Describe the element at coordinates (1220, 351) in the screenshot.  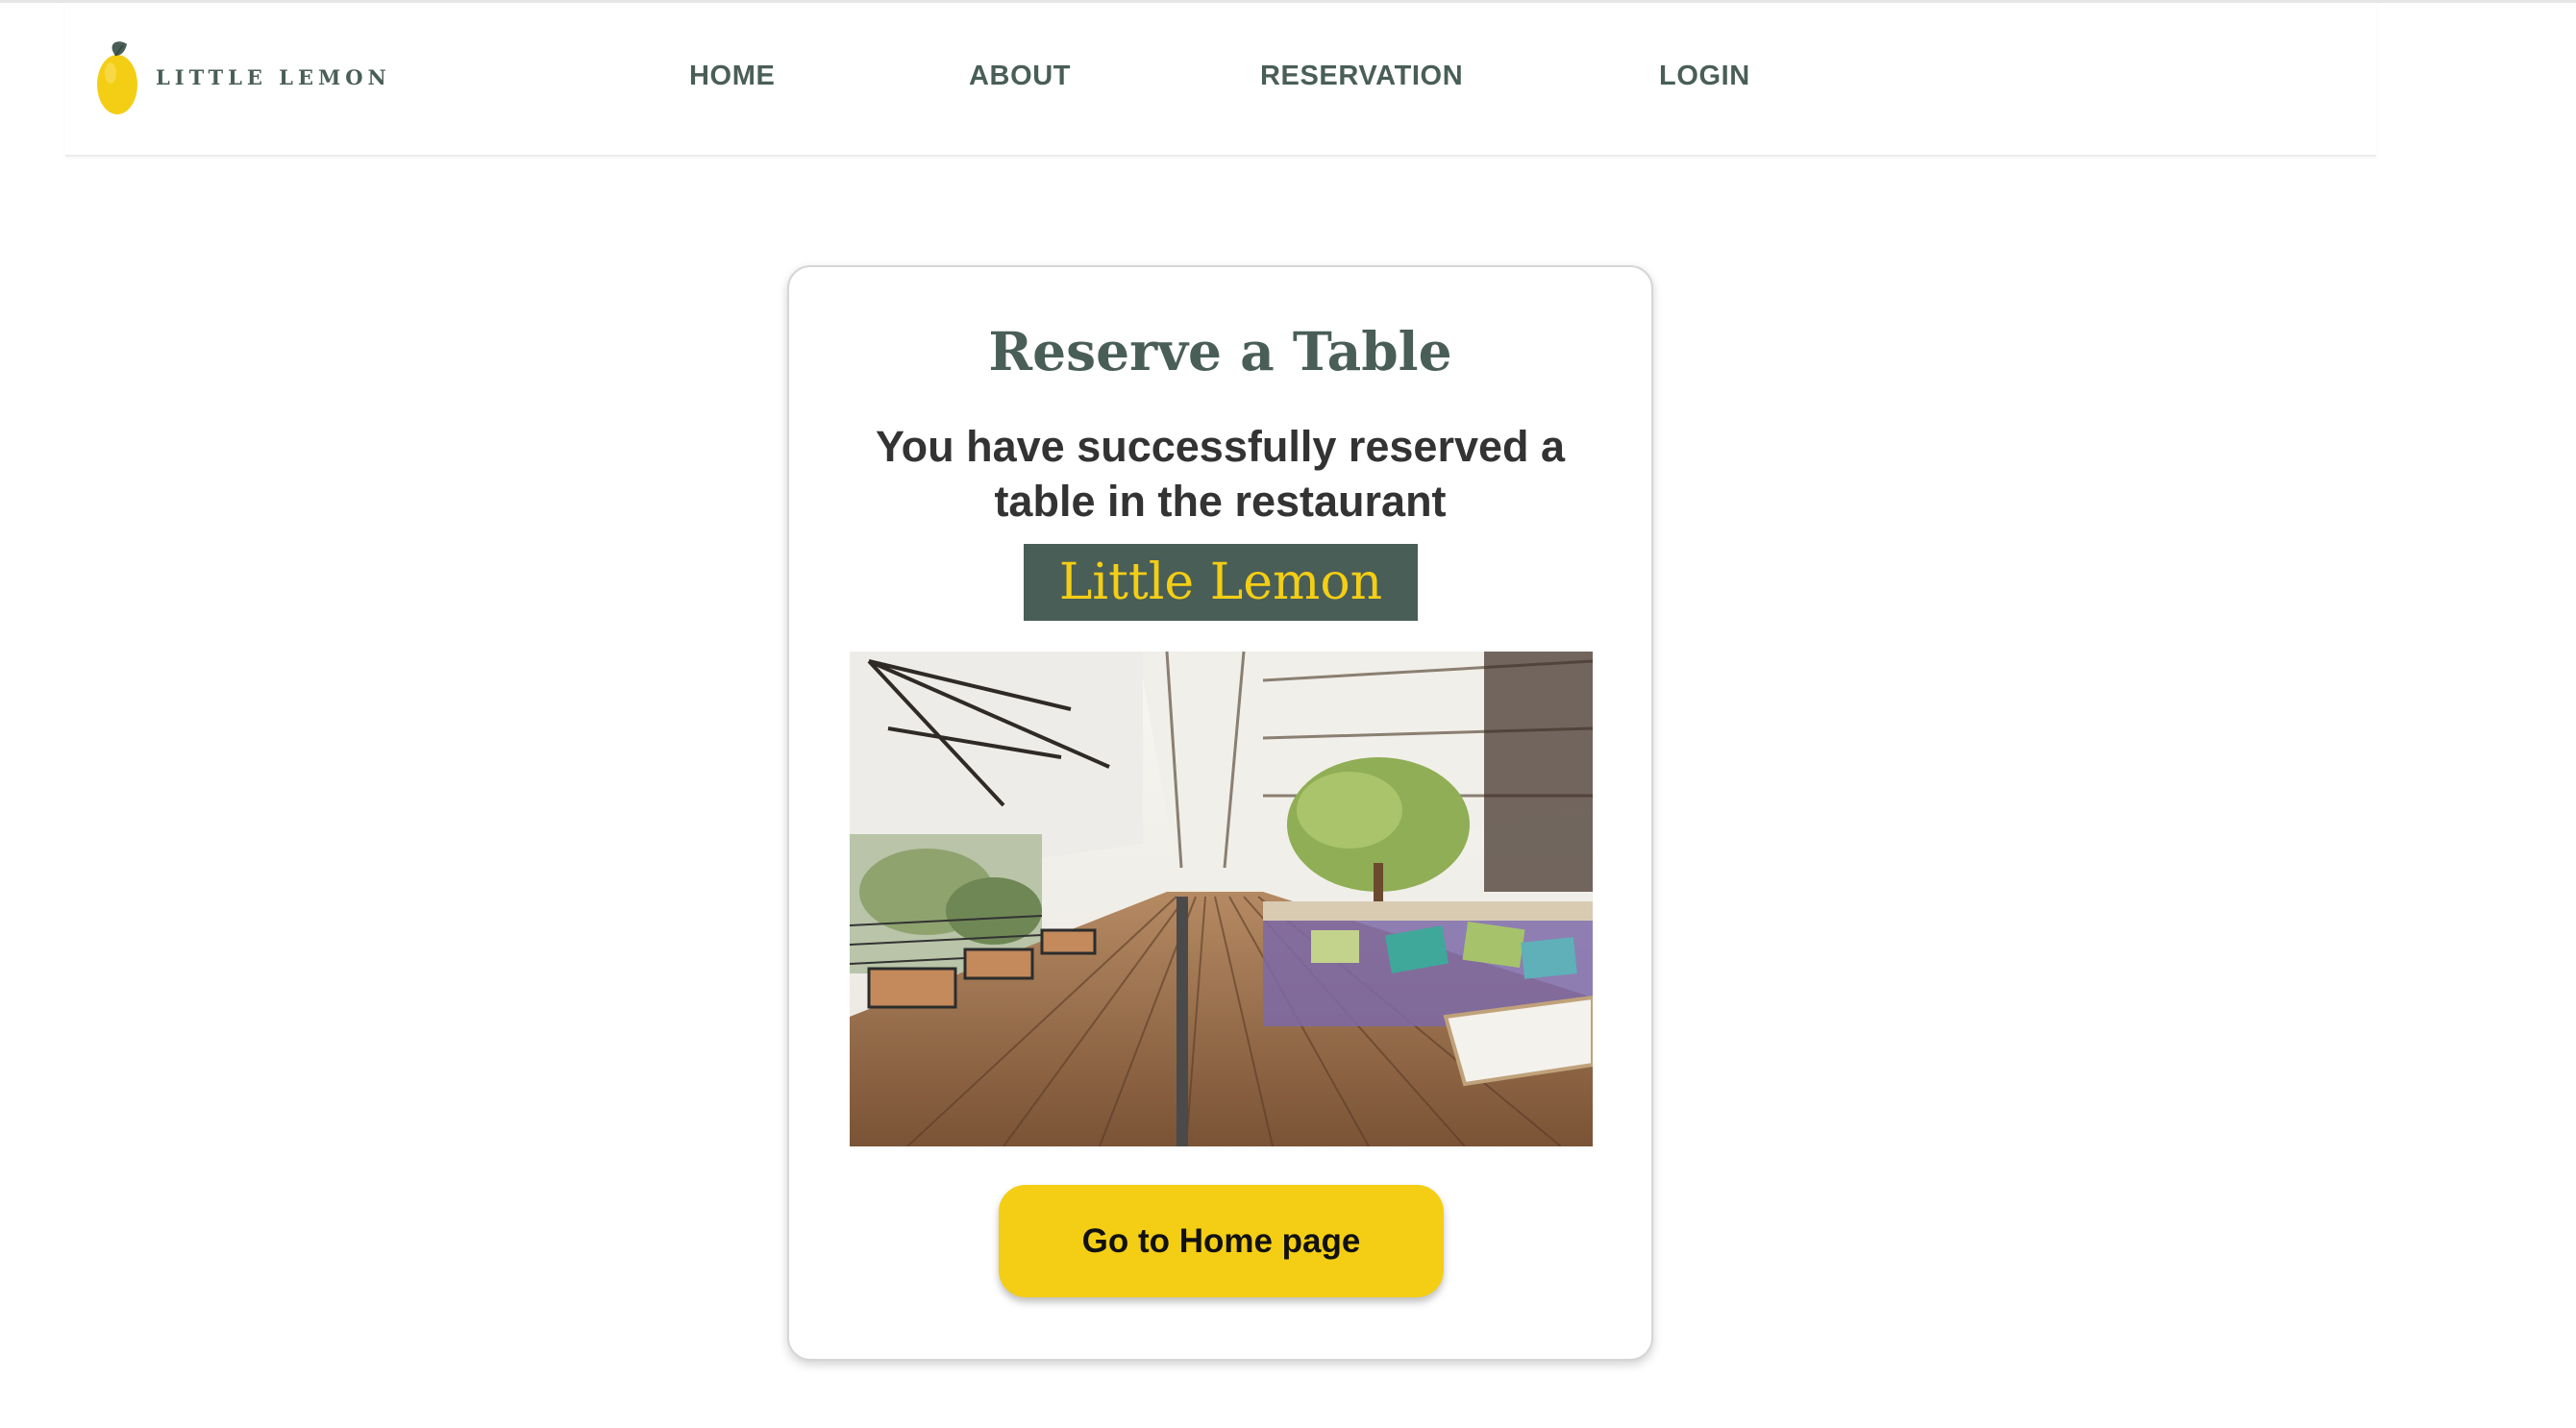
I see `page-title: Reserve a Table` at that location.